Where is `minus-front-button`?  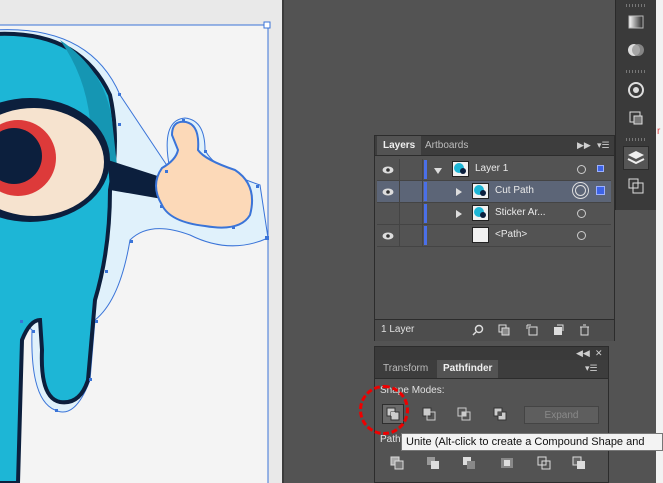
minus-front-button is located at coordinates (429, 414).